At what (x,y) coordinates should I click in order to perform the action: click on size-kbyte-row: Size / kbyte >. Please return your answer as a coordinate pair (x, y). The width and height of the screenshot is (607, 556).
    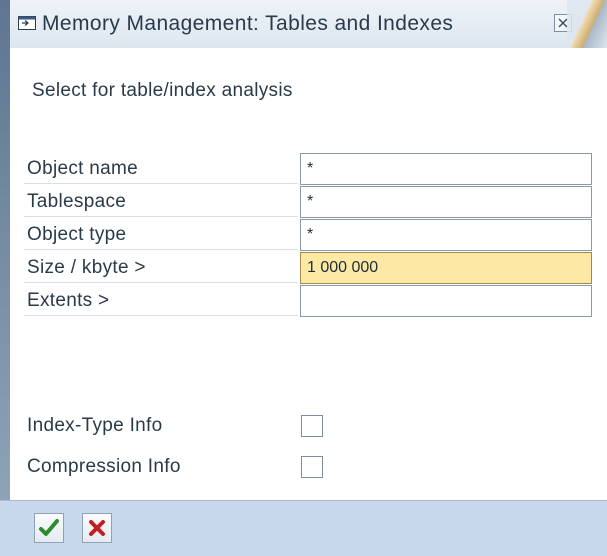
    Looking at the image, I should click on (309, 268).